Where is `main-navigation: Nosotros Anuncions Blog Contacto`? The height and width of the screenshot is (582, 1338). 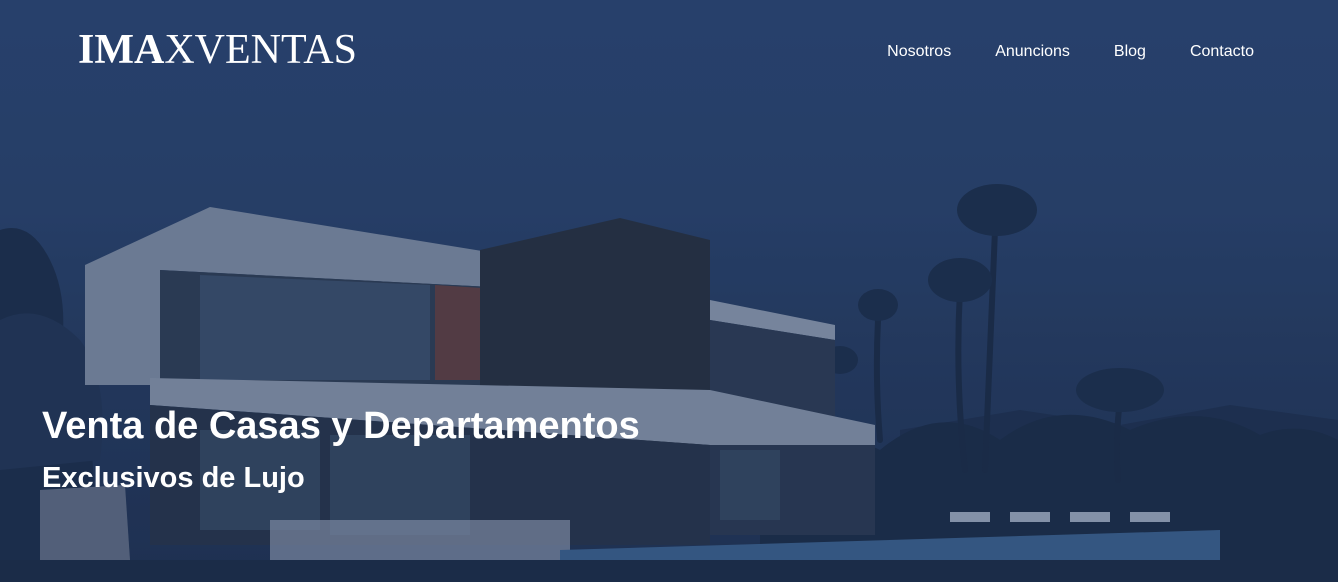
main-navigation: Nosotros Anuncions Blog Contacto is located at coordinates (1070, 52).